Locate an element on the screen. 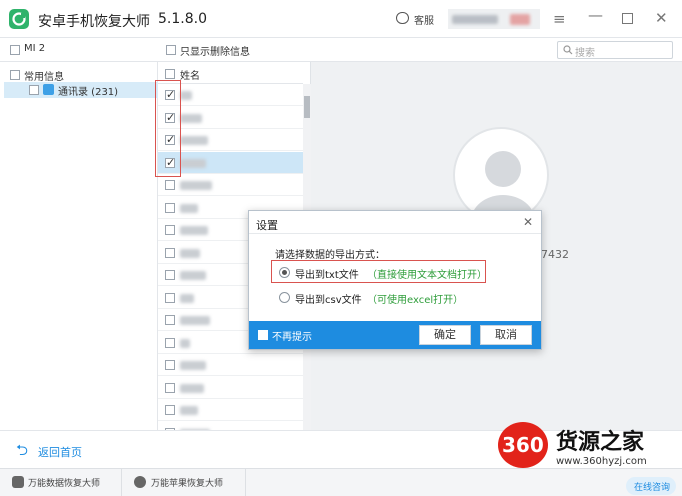 The width and height of the screenshot is (682, 496). txt-option-hint: （直接使用文本文档打开） is located at coordinates (427, 275).